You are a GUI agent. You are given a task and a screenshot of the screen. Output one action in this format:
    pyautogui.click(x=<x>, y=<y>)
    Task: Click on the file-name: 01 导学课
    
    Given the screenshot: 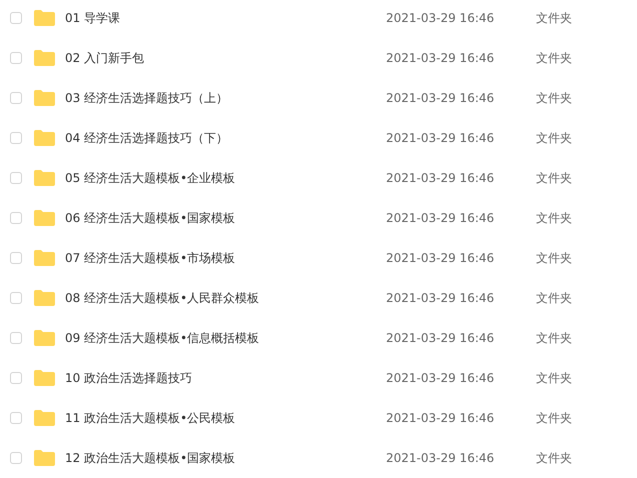 What is the action you would take?
    pyautogui.click(x=225, y=18)
    